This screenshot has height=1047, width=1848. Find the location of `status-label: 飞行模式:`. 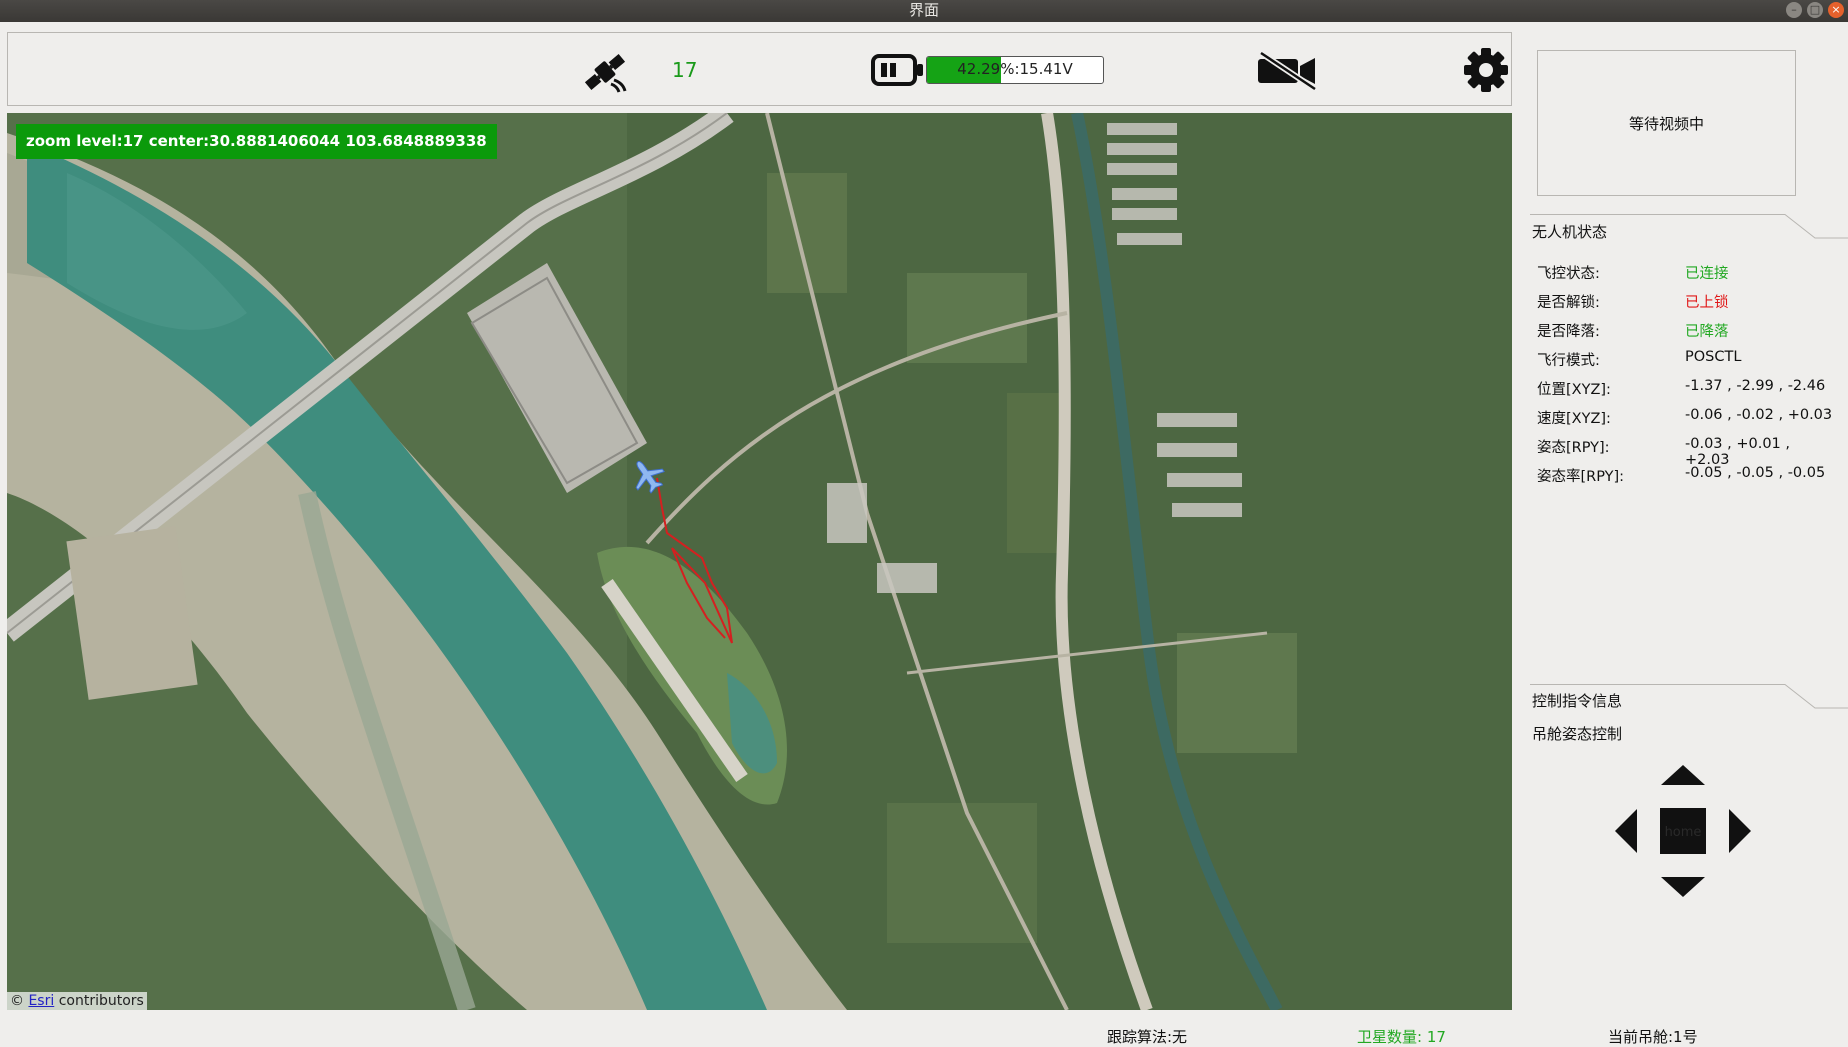

status-label: 飞行模式: is located at coordinates (1568, 361).